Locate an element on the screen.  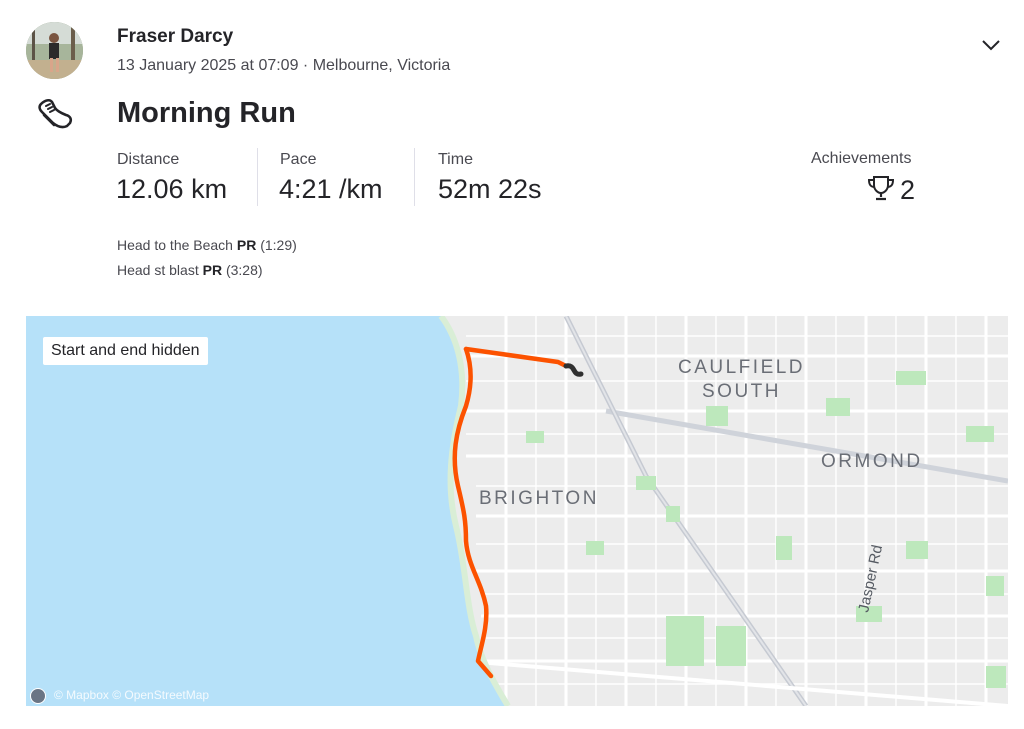
athlete-avatar is located at coordinates (54, 50).